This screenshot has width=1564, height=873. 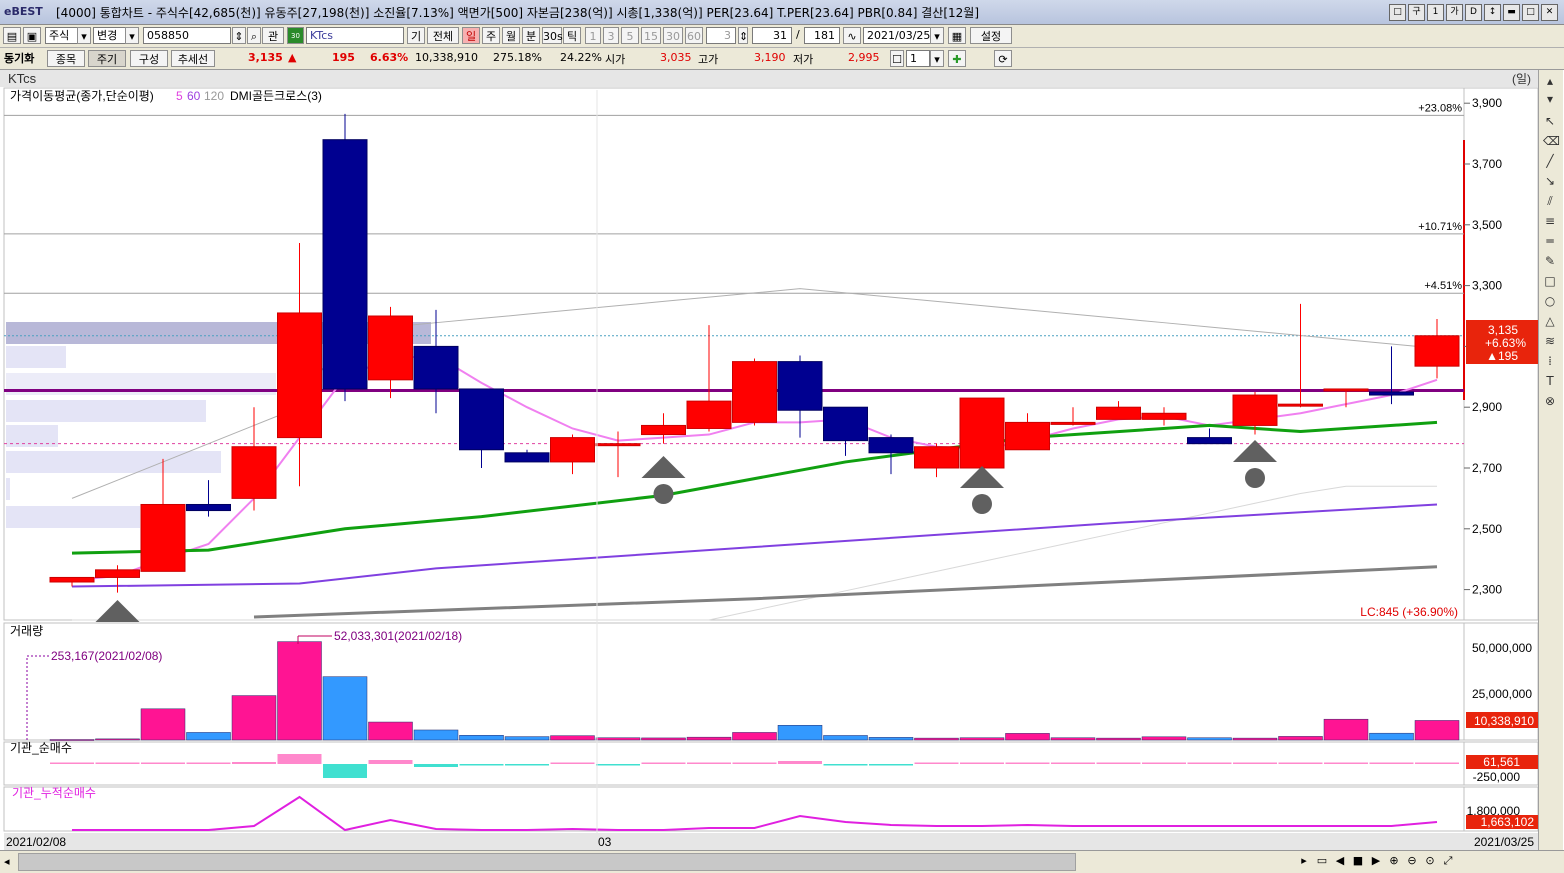 What do you see at coordinates (743, 35) in the screenshot?
I see `unit-spin-icon: ⇕` at bounding box center [743, 35].